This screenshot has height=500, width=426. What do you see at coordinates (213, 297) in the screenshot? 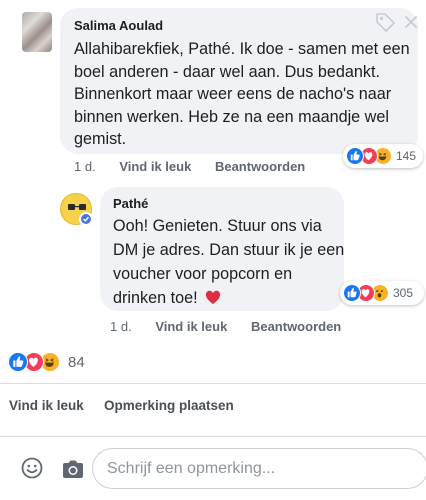
I see `heart-emoji-icon` at bounding box center [213, 297].